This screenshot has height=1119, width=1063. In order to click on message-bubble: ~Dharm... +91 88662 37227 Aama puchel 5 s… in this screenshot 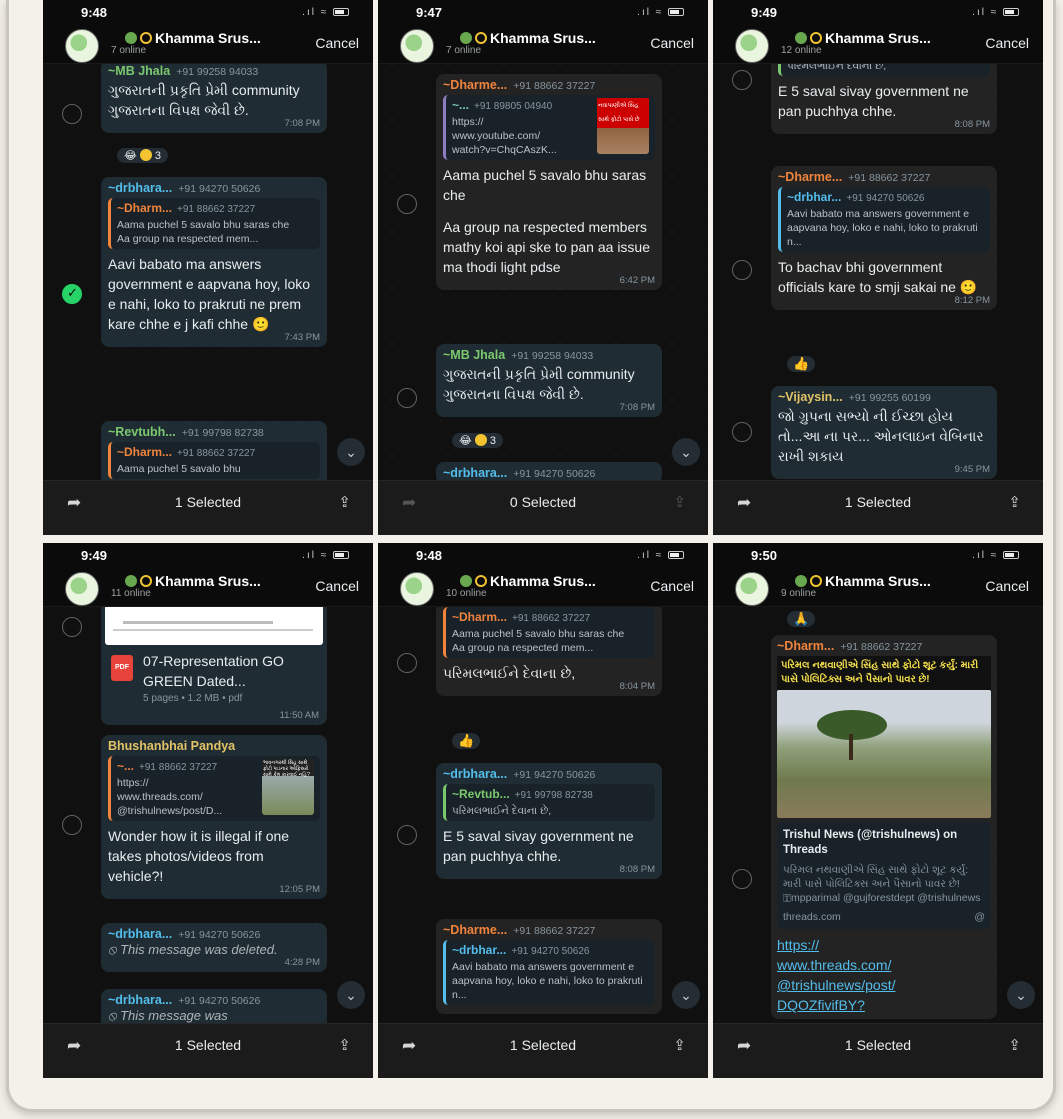, I will do `click(549, 651)`.